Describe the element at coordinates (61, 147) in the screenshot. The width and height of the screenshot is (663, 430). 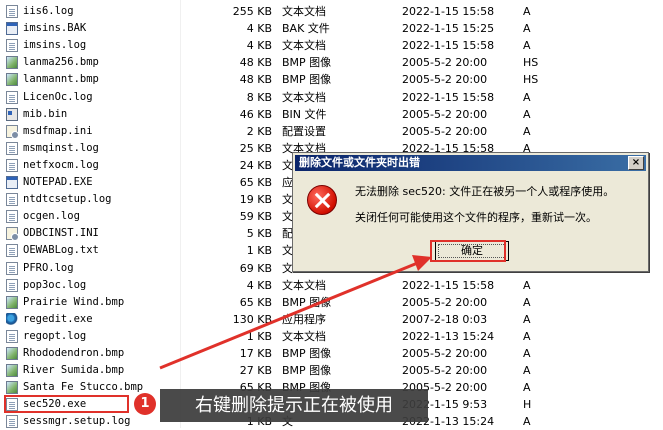
I see `file-name: msmqinst.log` at that location.